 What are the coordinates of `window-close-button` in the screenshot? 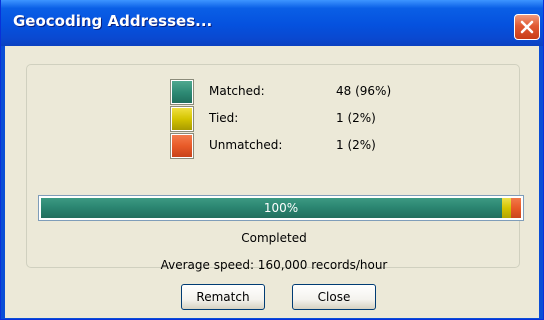 It's located at (527, 27).